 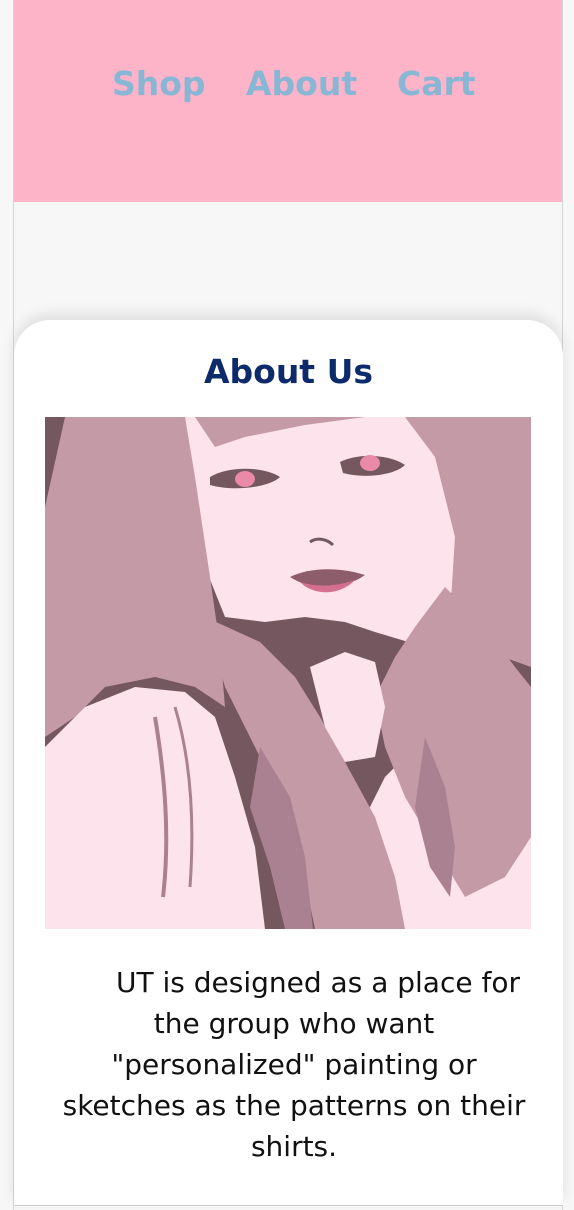 I want to click on card-bottom-border, so click(x=288, y=1205).